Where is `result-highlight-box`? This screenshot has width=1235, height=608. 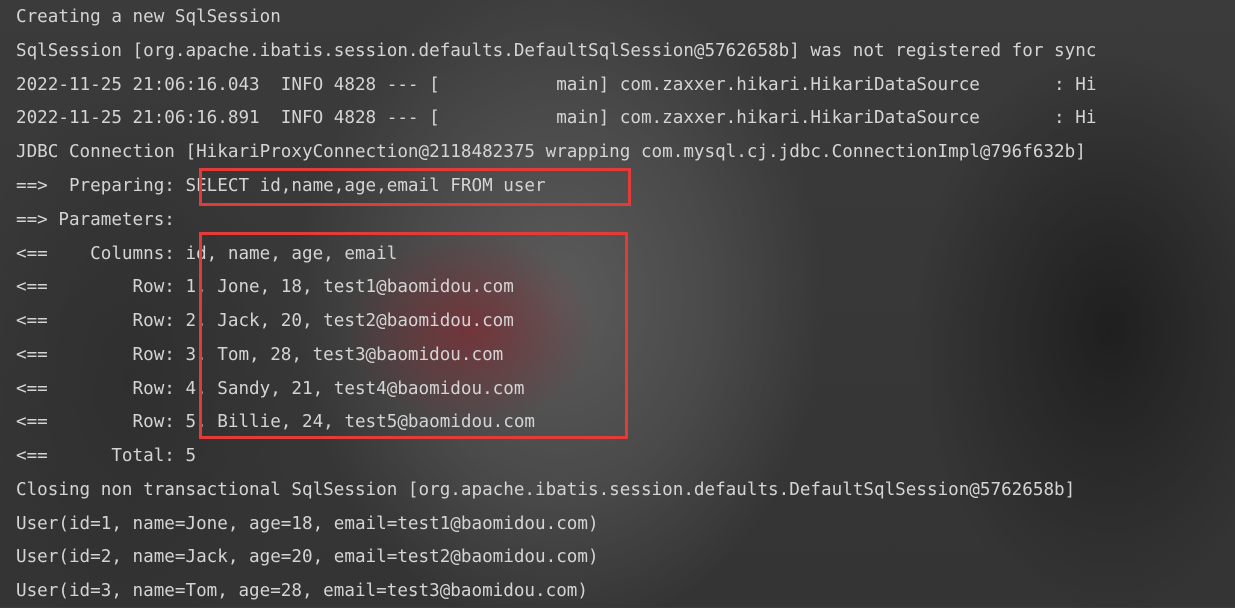
result-highlight-box is located at coordinates (413, 335).